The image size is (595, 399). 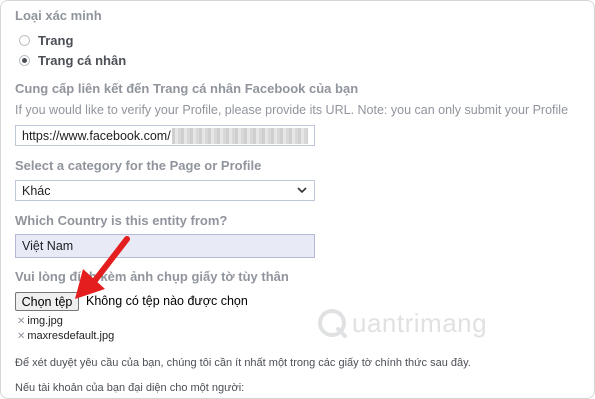 What do you see at coordinates (165, 246) in the screenshot?
I see `country-input: Việt Nam` at bounding box center [165, 246].